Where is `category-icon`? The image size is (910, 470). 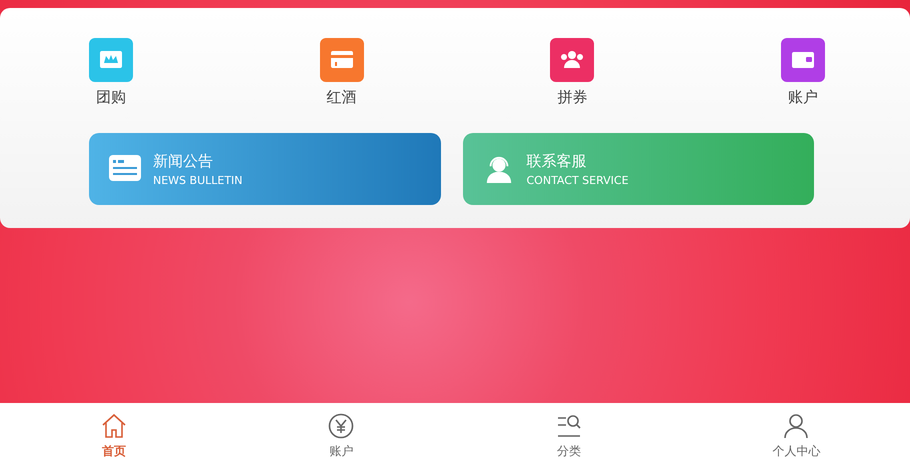 category-icon is located at coordinates (569, 426).